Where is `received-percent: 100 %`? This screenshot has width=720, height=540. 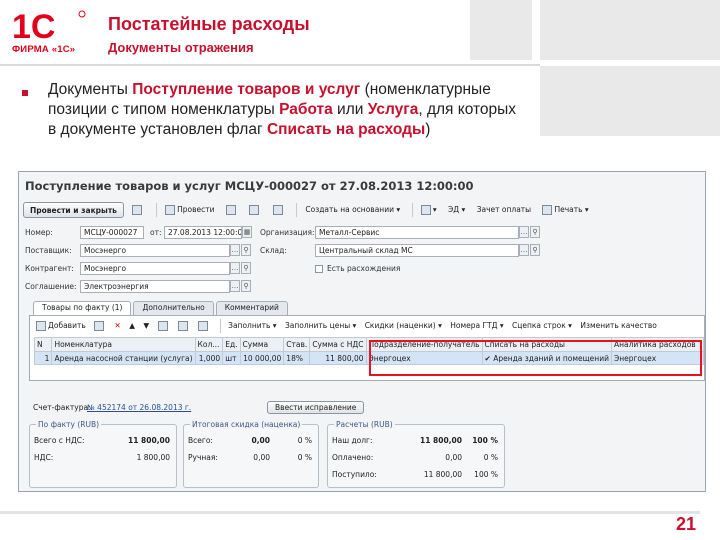 received-percent: 100 % is located at coordinates (486, 474).